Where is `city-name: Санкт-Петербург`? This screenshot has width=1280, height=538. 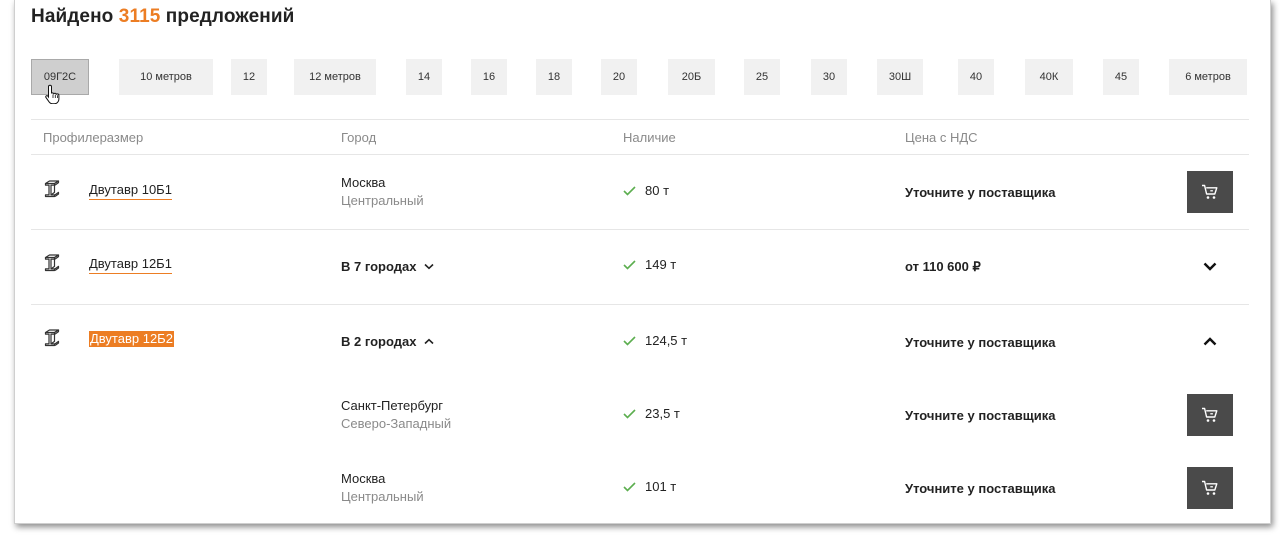 city-name: Санкт-Петербург is located at coordinates (392, 405).